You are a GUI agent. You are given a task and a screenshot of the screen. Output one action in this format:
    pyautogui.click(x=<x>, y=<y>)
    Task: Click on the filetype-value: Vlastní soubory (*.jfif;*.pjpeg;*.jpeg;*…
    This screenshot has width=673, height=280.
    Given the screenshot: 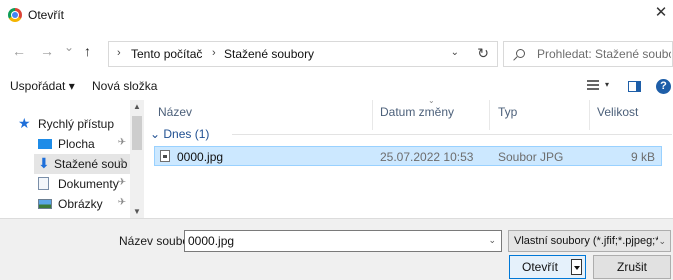 What is the action you would take?
    pyautogui.click(x=586, y=241)
    